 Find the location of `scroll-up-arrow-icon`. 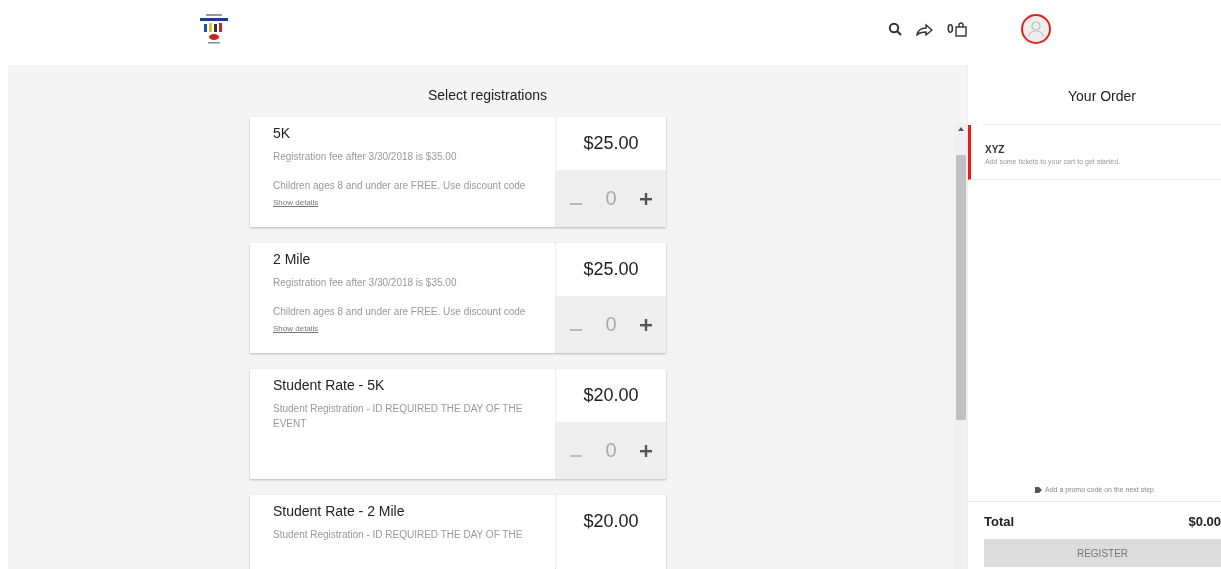

scroll-up-arrow-icon is located at coordinates (961, 129).